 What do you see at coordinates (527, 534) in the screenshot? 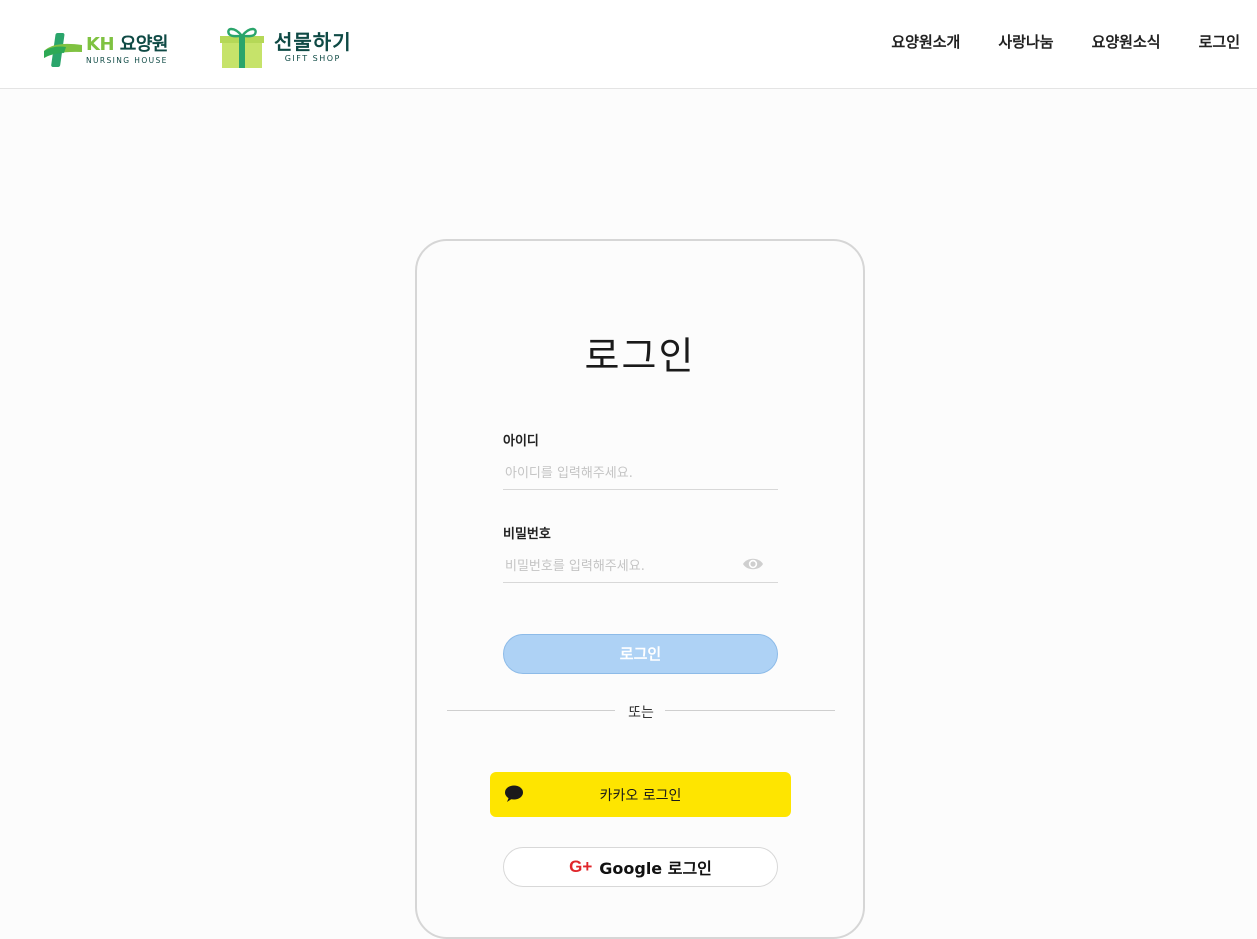
I see `password-label: 비밀번호` at bounding box center [527, 534].